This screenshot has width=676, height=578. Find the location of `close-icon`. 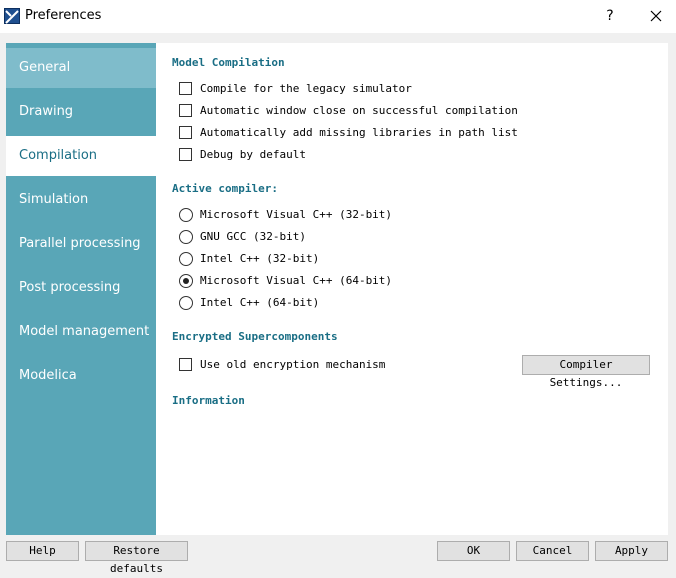

close-icon is located at coordinates (656, 16).